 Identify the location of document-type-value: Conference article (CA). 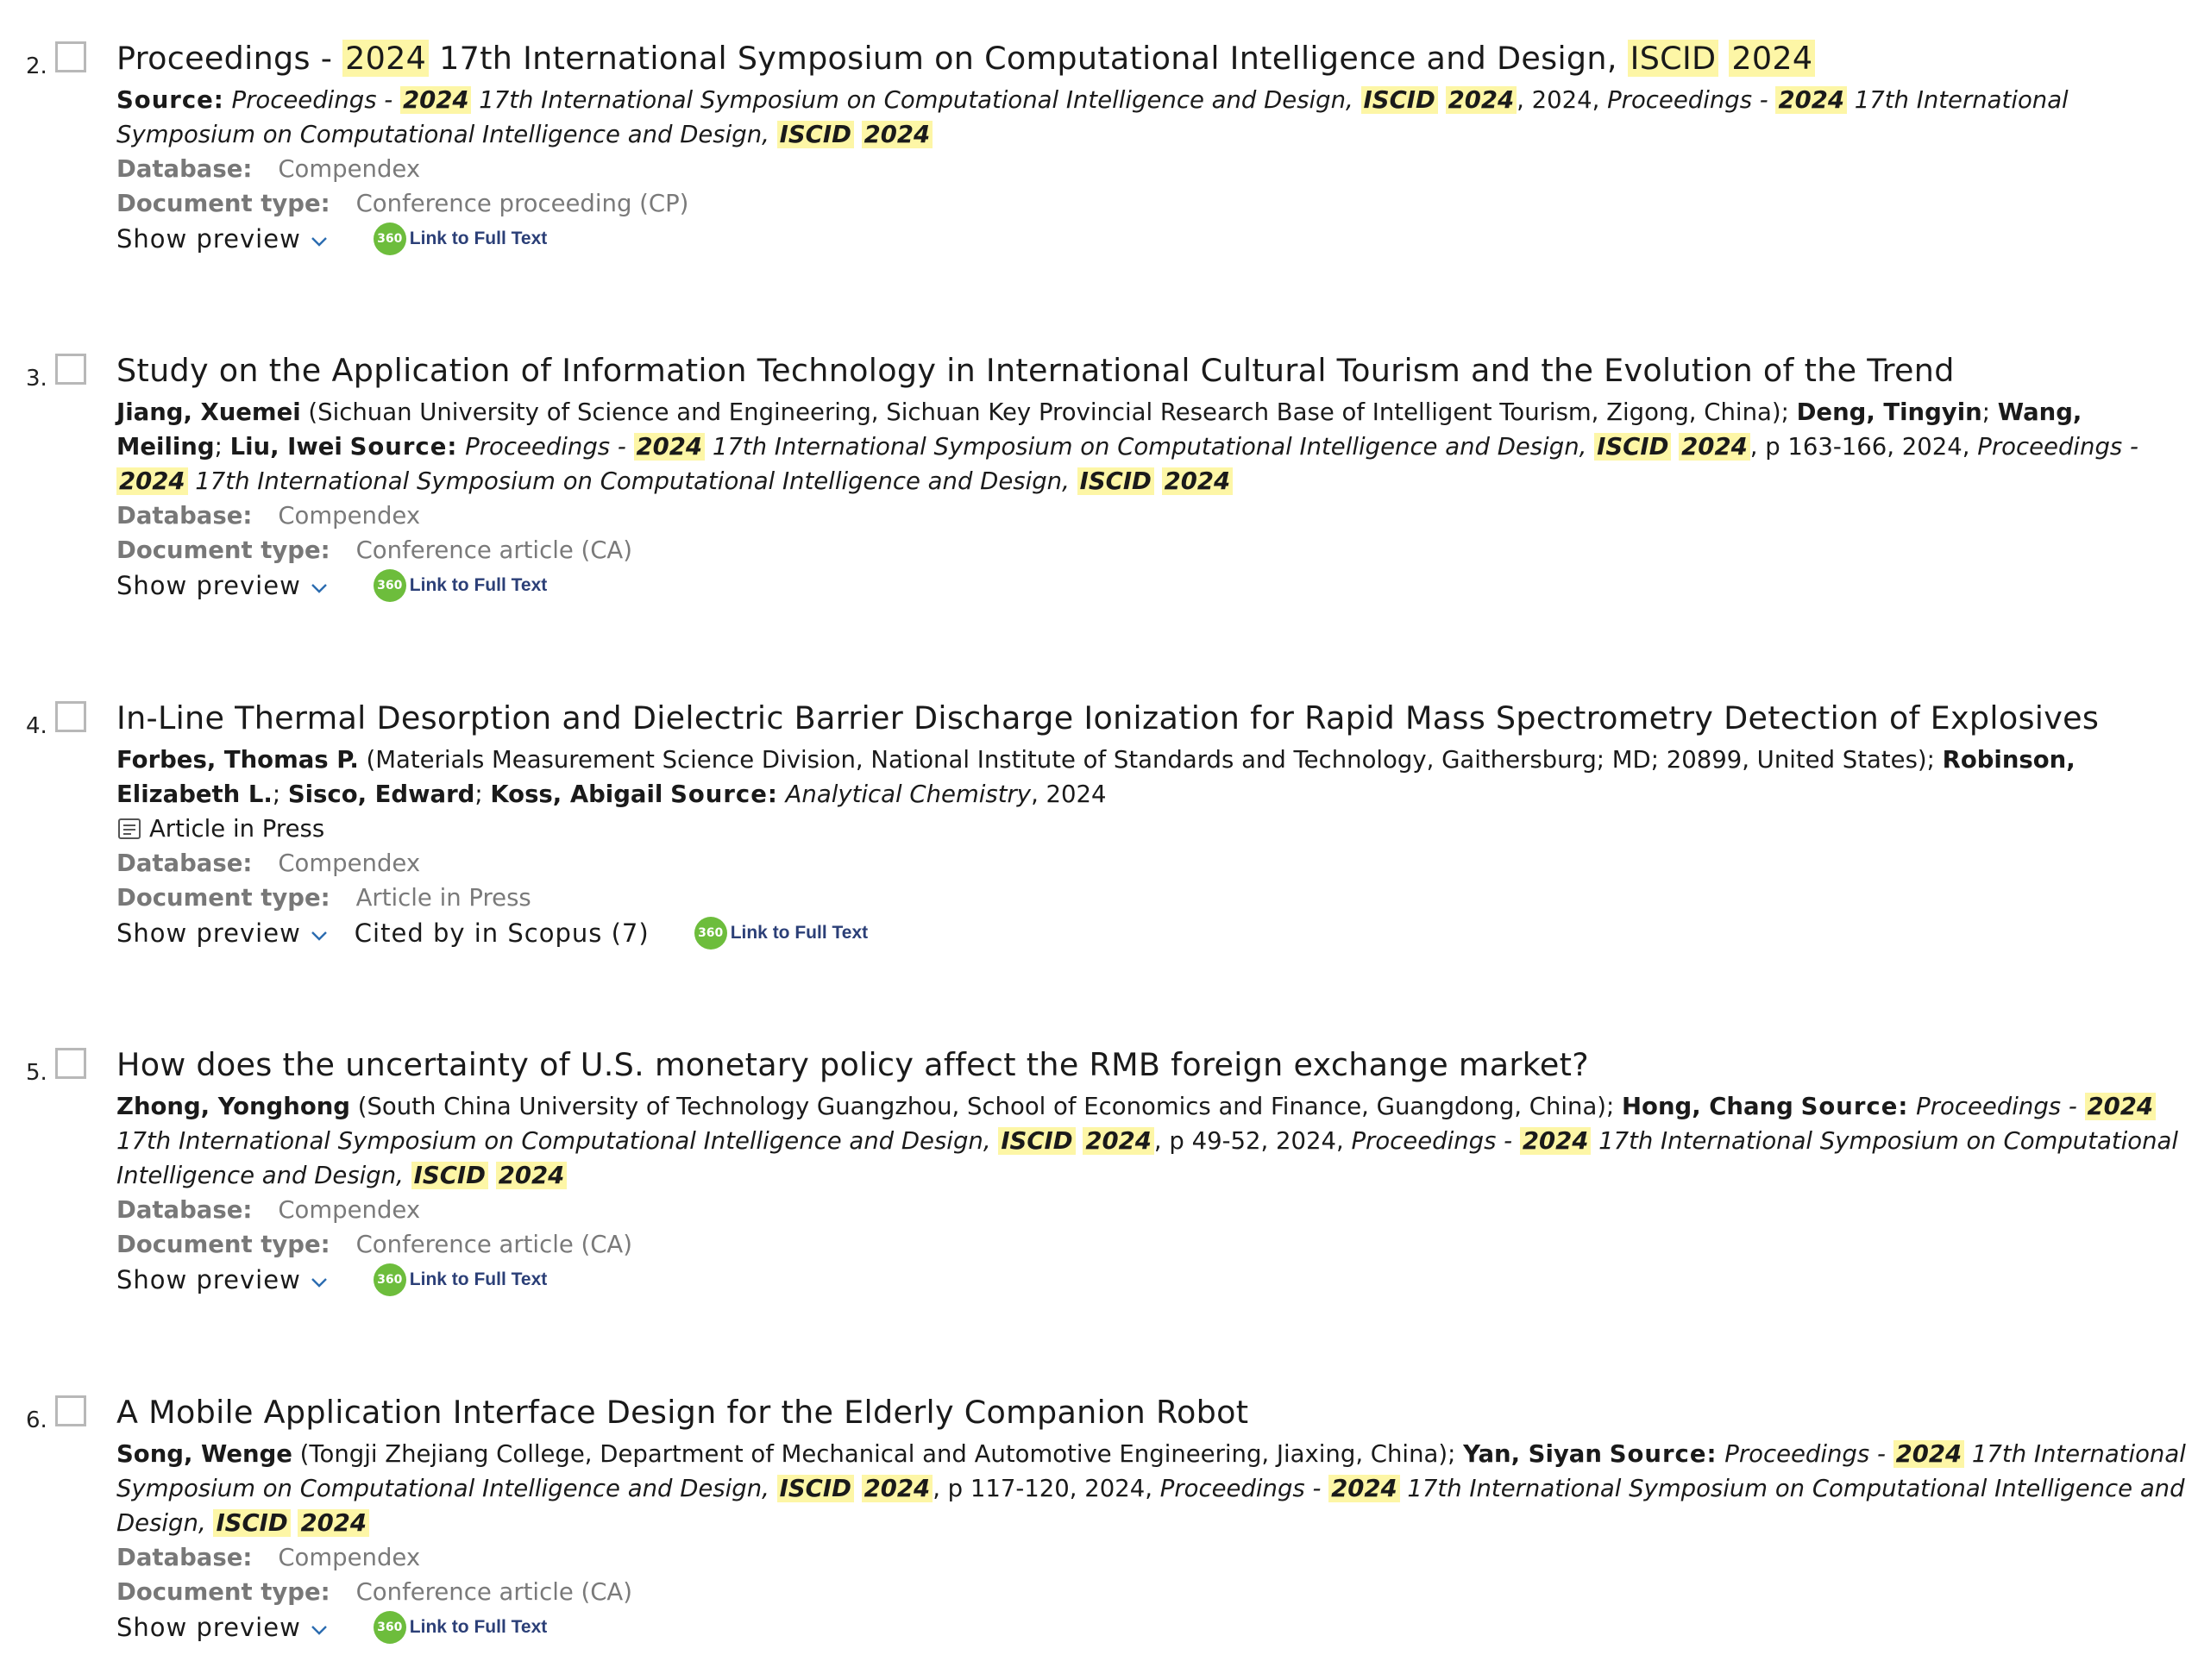
(494, 1592).